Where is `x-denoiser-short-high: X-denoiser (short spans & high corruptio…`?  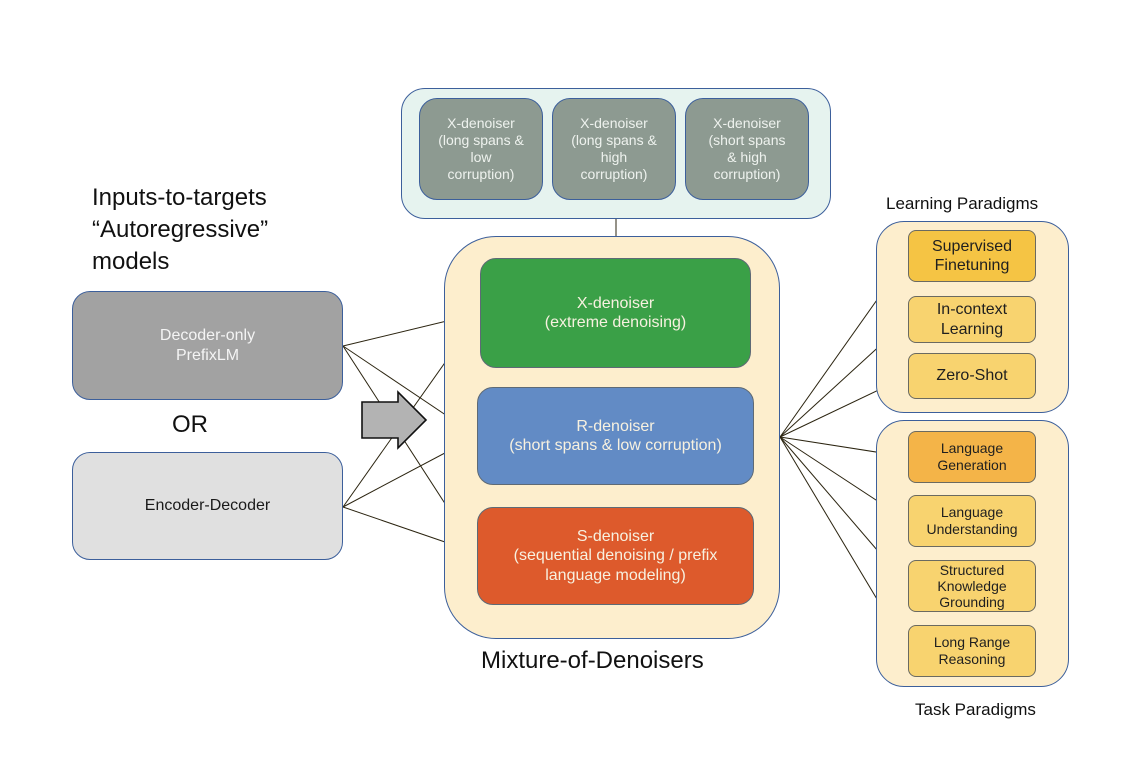 x-denoiser-short-high: X-denoiser (short spans & high corruptio… is located at coordinates (747, 149).